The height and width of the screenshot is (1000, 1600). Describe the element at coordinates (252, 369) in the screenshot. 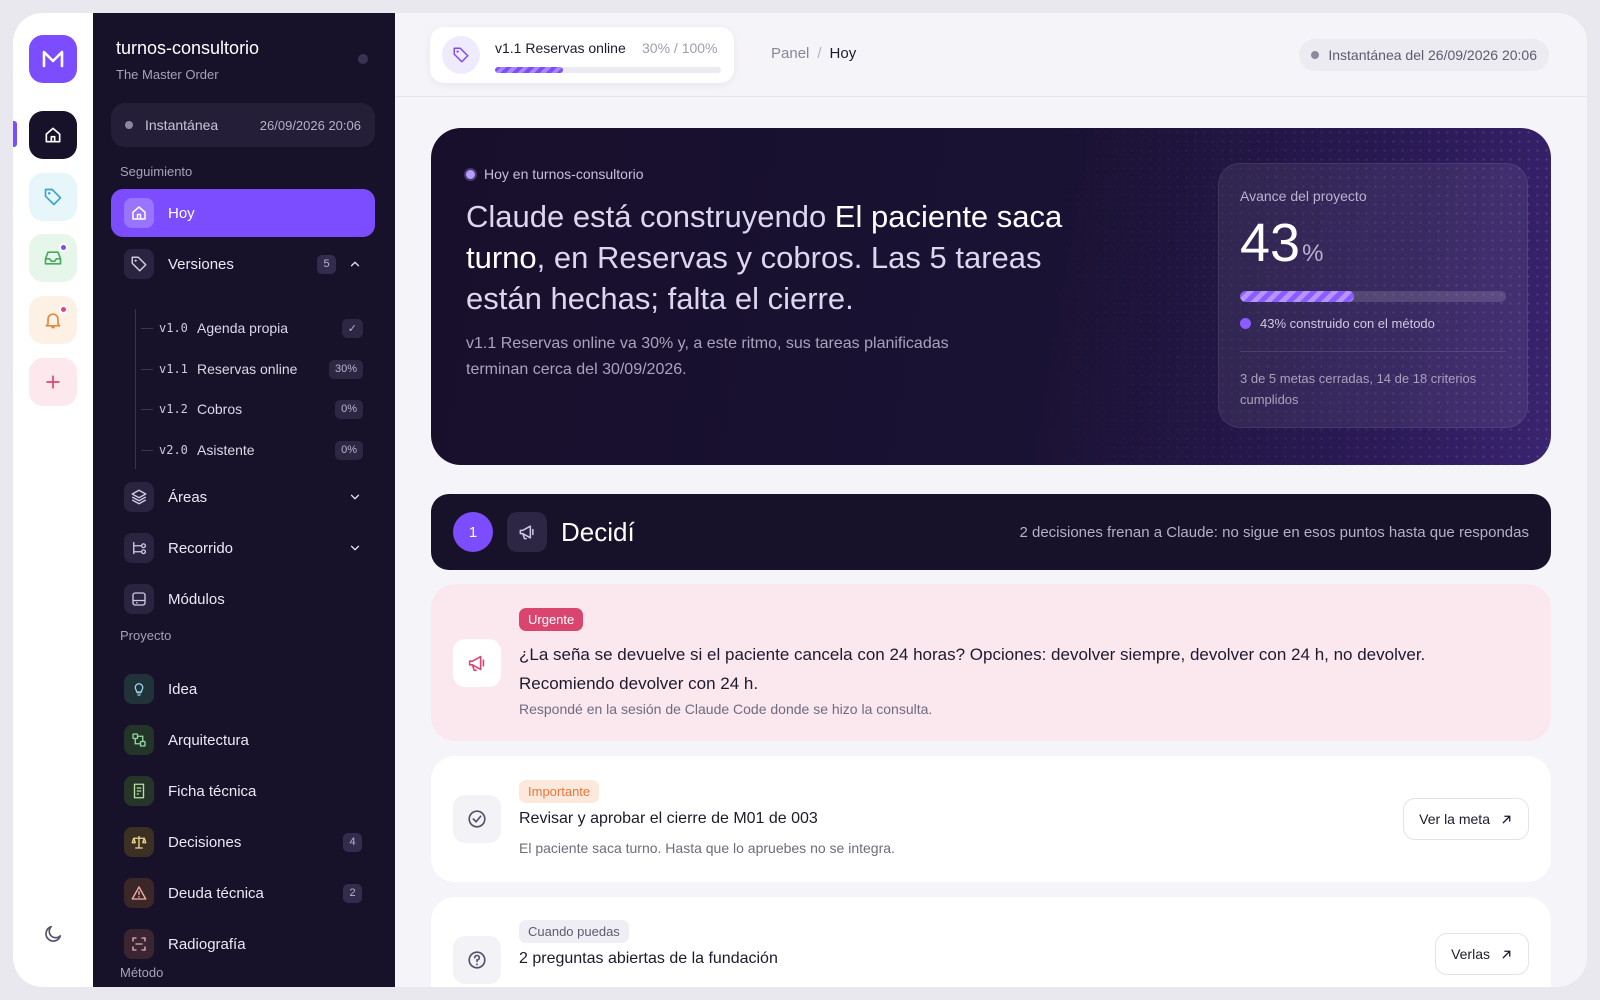

I see `version-item-v1-1: v1.1 Reservas online 30%` at that location.